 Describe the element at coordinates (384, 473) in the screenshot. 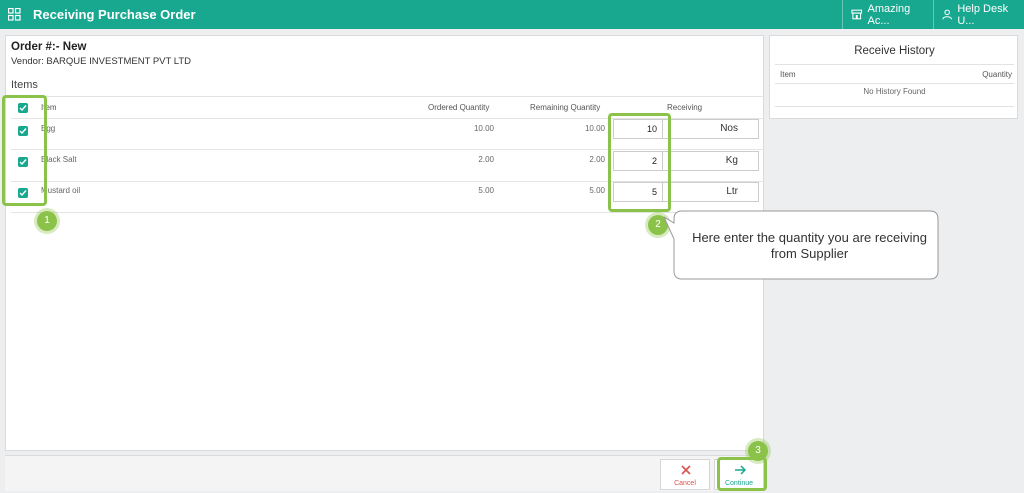

I see `action-bar` at that location.